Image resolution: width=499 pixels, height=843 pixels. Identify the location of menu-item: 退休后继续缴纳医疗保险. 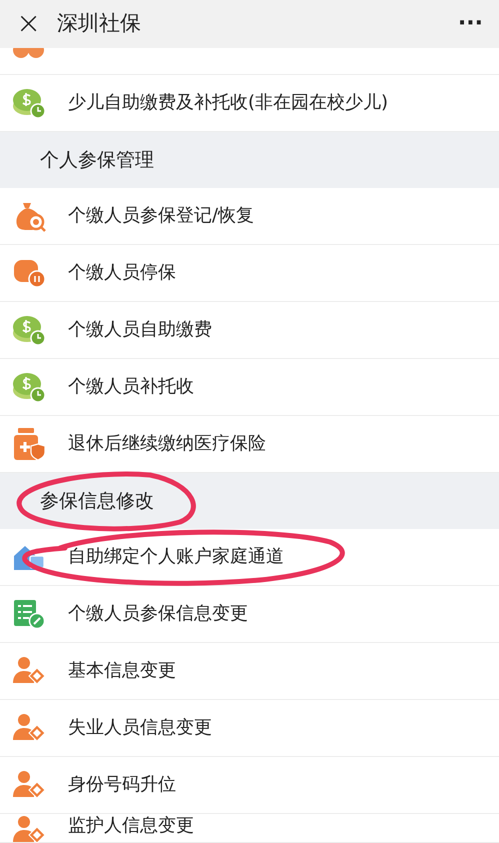
(249, 444).